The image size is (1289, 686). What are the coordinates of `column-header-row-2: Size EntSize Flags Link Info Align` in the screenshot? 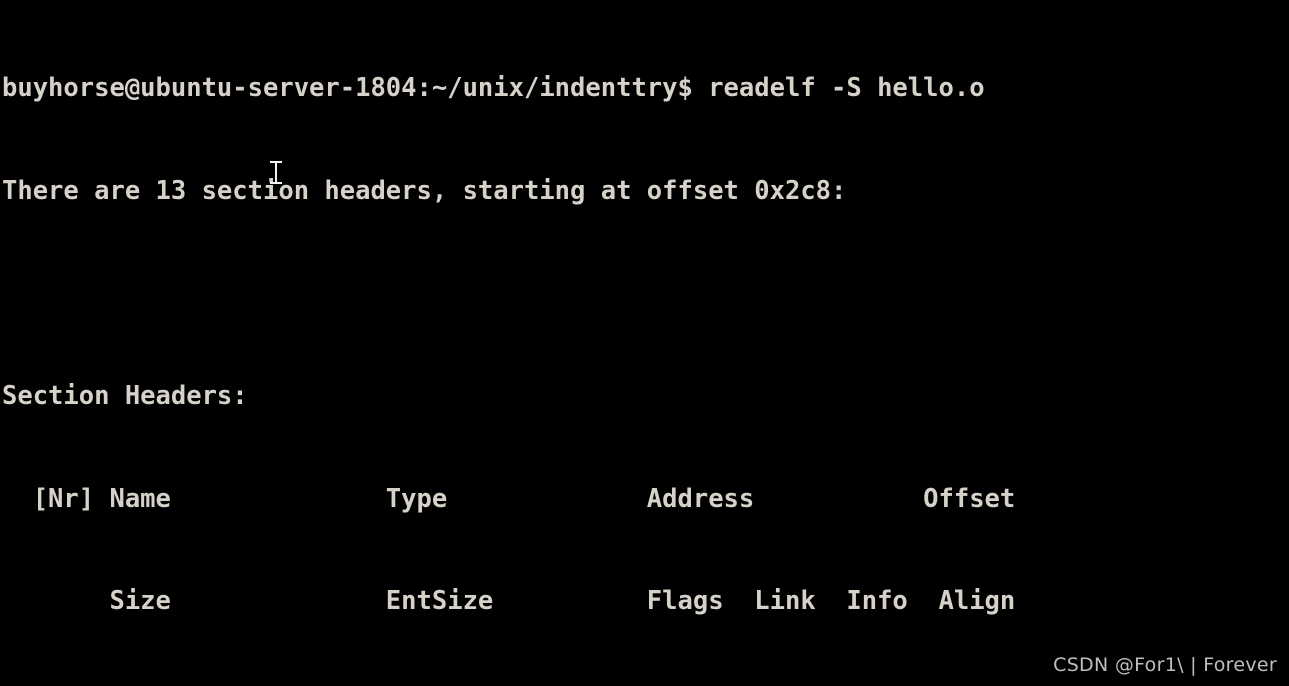 It's located at (509, 601).